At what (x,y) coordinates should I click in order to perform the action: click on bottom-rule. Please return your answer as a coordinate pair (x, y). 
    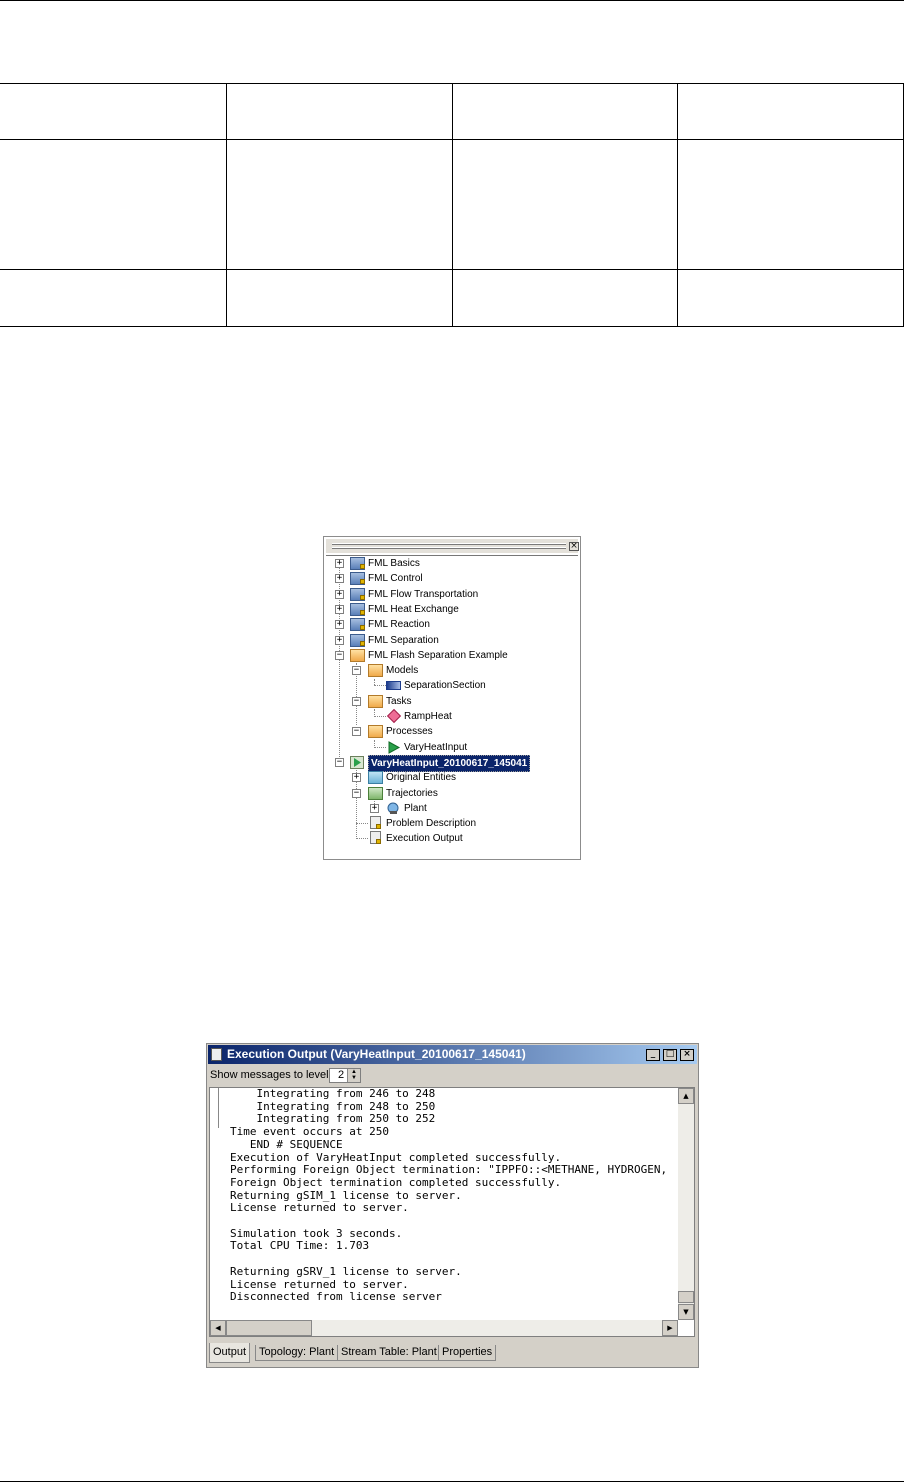
    Looking at the image, I should click on (452, 1481).